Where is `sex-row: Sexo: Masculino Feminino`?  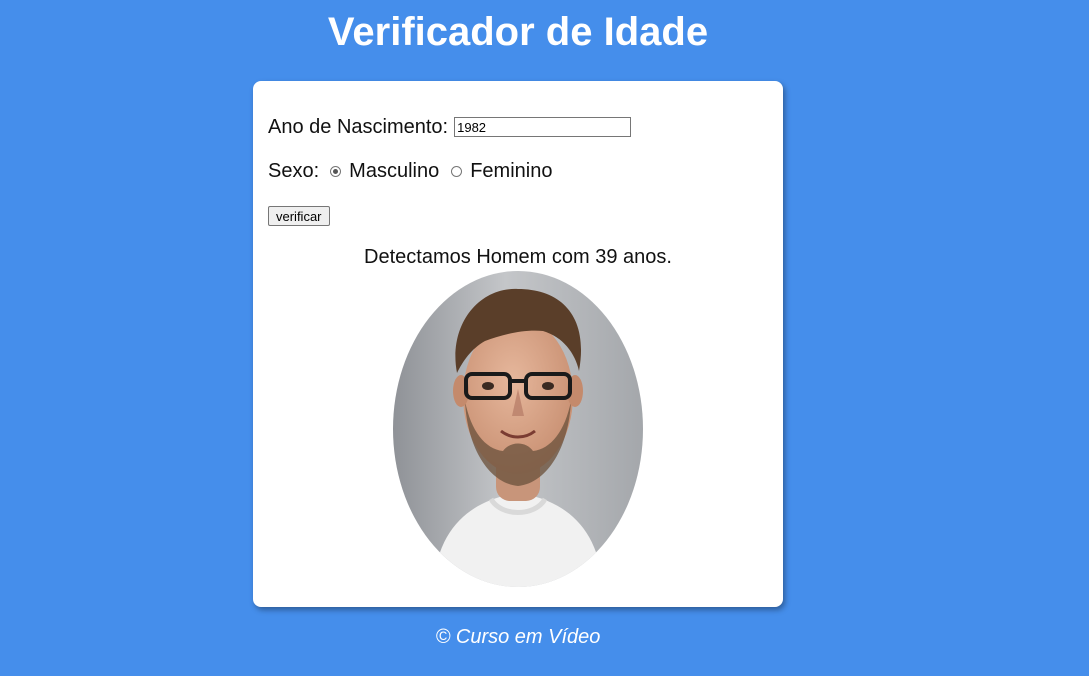
sex-row: Sexo: Masculino Feminino is located at coordinates (410, 171).